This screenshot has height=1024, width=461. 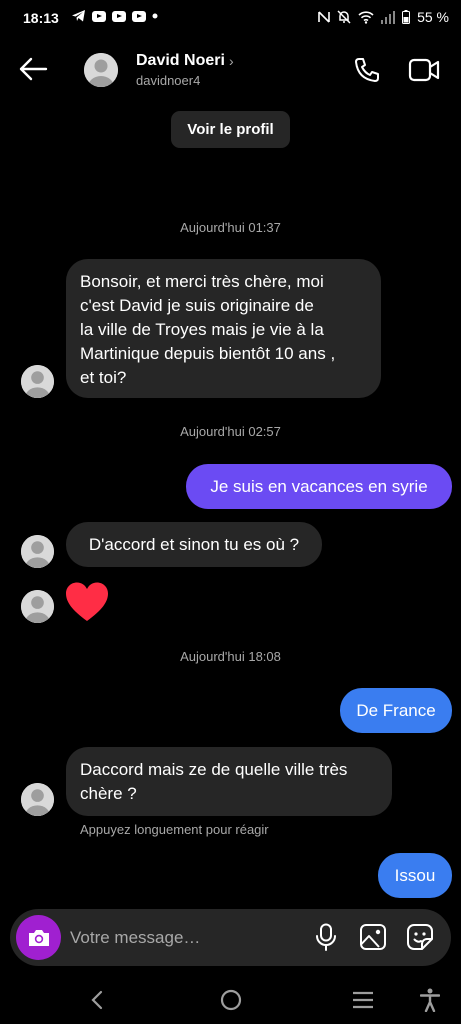 What do you see at coordinates (202, 329) in the screenshot?
I see `message-line: la ville de Troyes mais je vie à la` at bounding box center [202, 329].